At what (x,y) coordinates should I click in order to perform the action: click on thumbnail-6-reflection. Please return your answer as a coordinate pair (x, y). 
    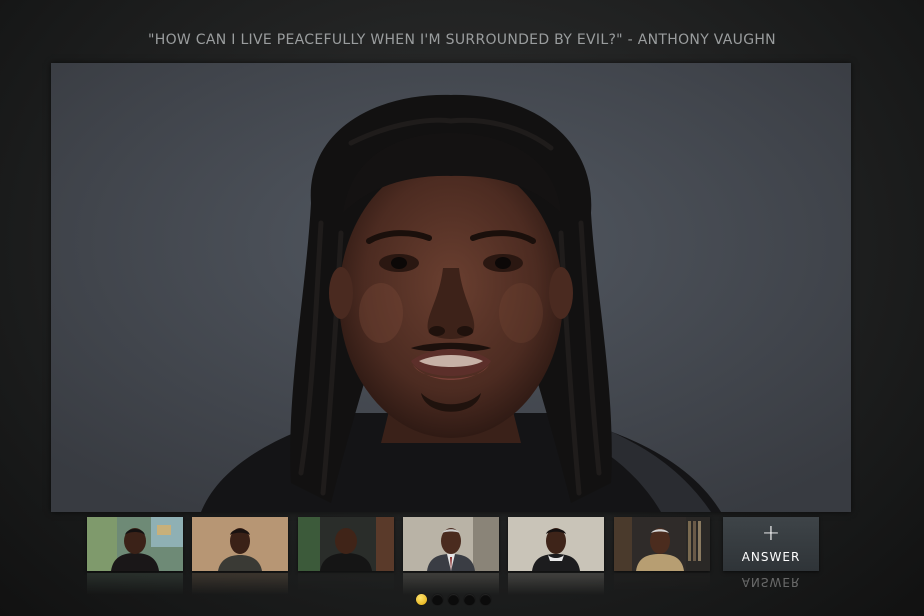
    Looking at the image, I should click on (662, 584).